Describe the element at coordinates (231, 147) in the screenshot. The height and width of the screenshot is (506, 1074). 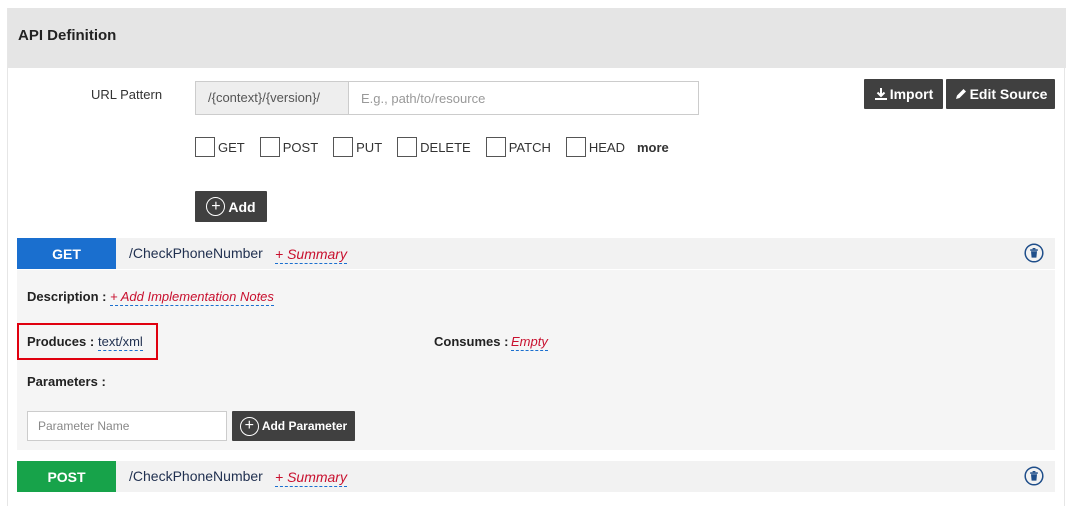
I see `method-label: GET` at that location.